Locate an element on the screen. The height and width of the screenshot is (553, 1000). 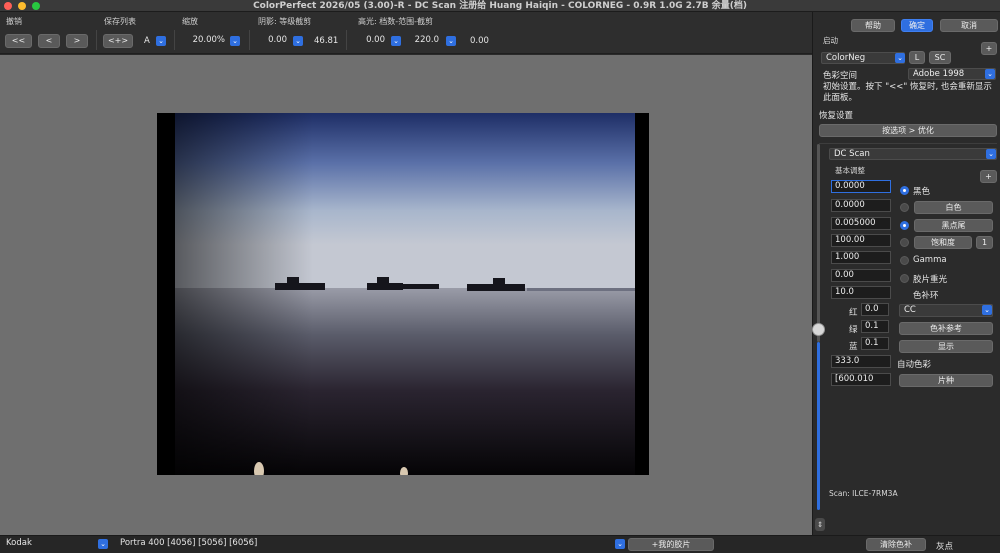
shadow-right-value: 46.81 is located at coordinates (326, 41).